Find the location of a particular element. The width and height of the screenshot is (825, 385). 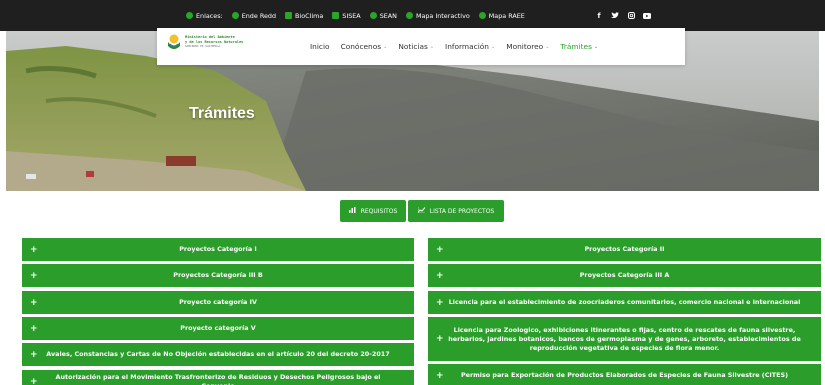

nav-noticias: Noticias ⌄ is located at coordinates (416, 46).